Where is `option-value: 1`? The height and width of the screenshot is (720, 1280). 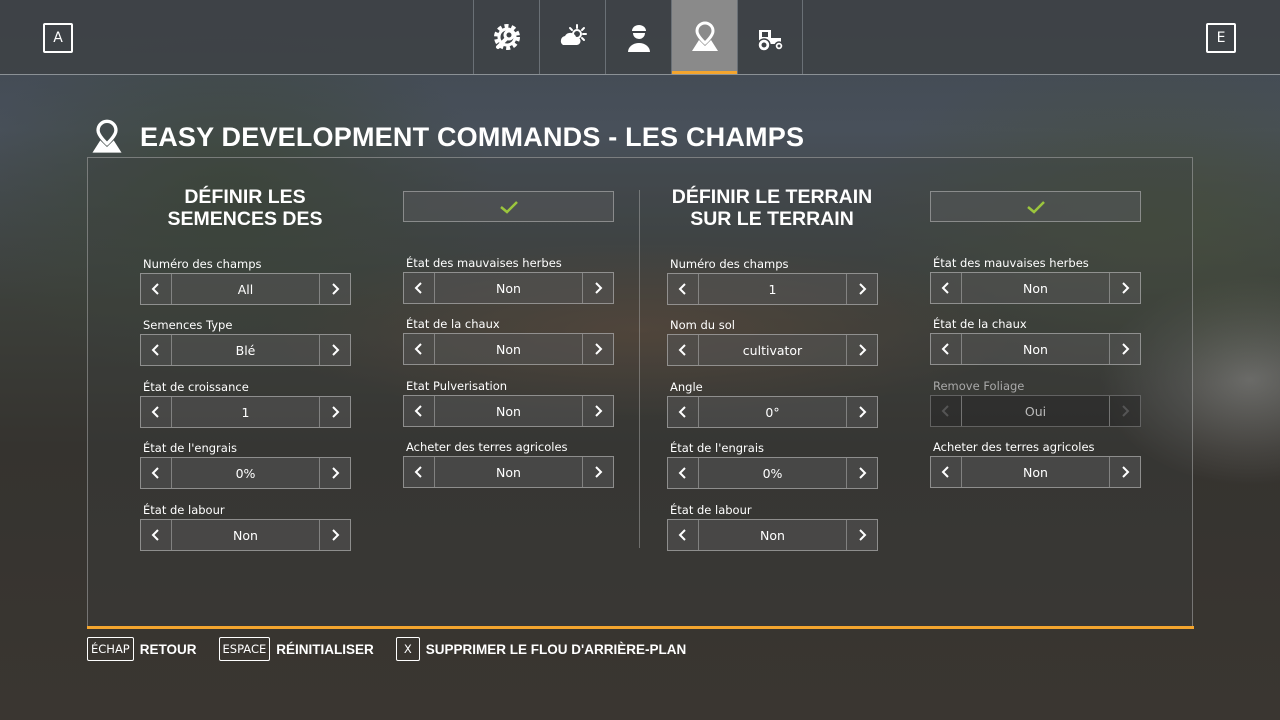 option-value: 1 is located at coordinates (245, 412).